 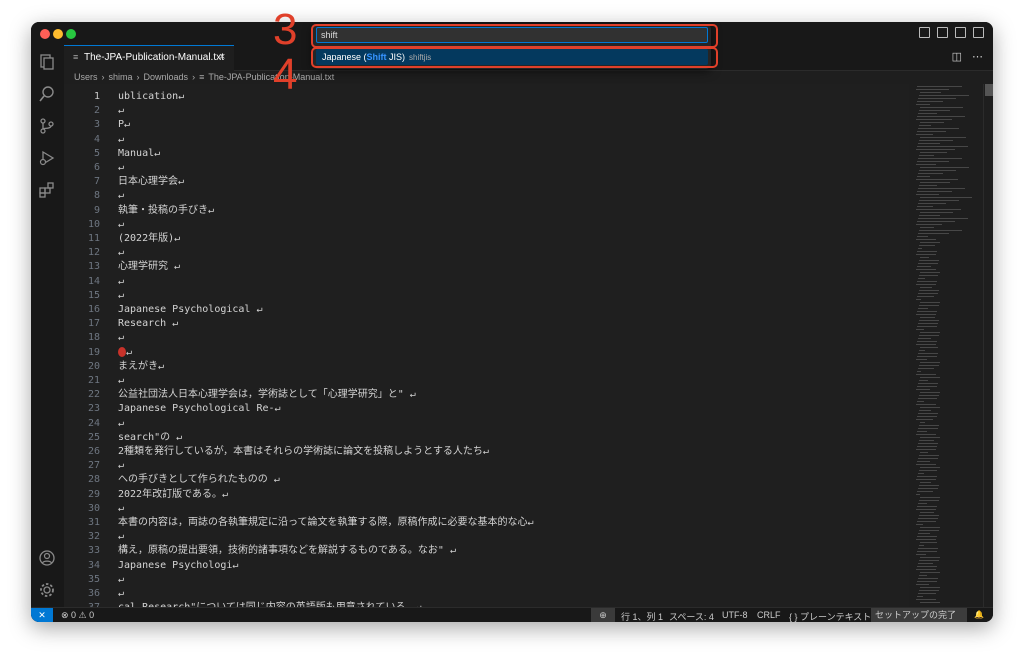 What do you see at coordinates (486, 452) in the screenshot?
I see `editor-line: 26 2種類を発行しているが，本書はそれらの学術誌に論文を投稿しようとする人たち↵` at bounding box center [486, 452].